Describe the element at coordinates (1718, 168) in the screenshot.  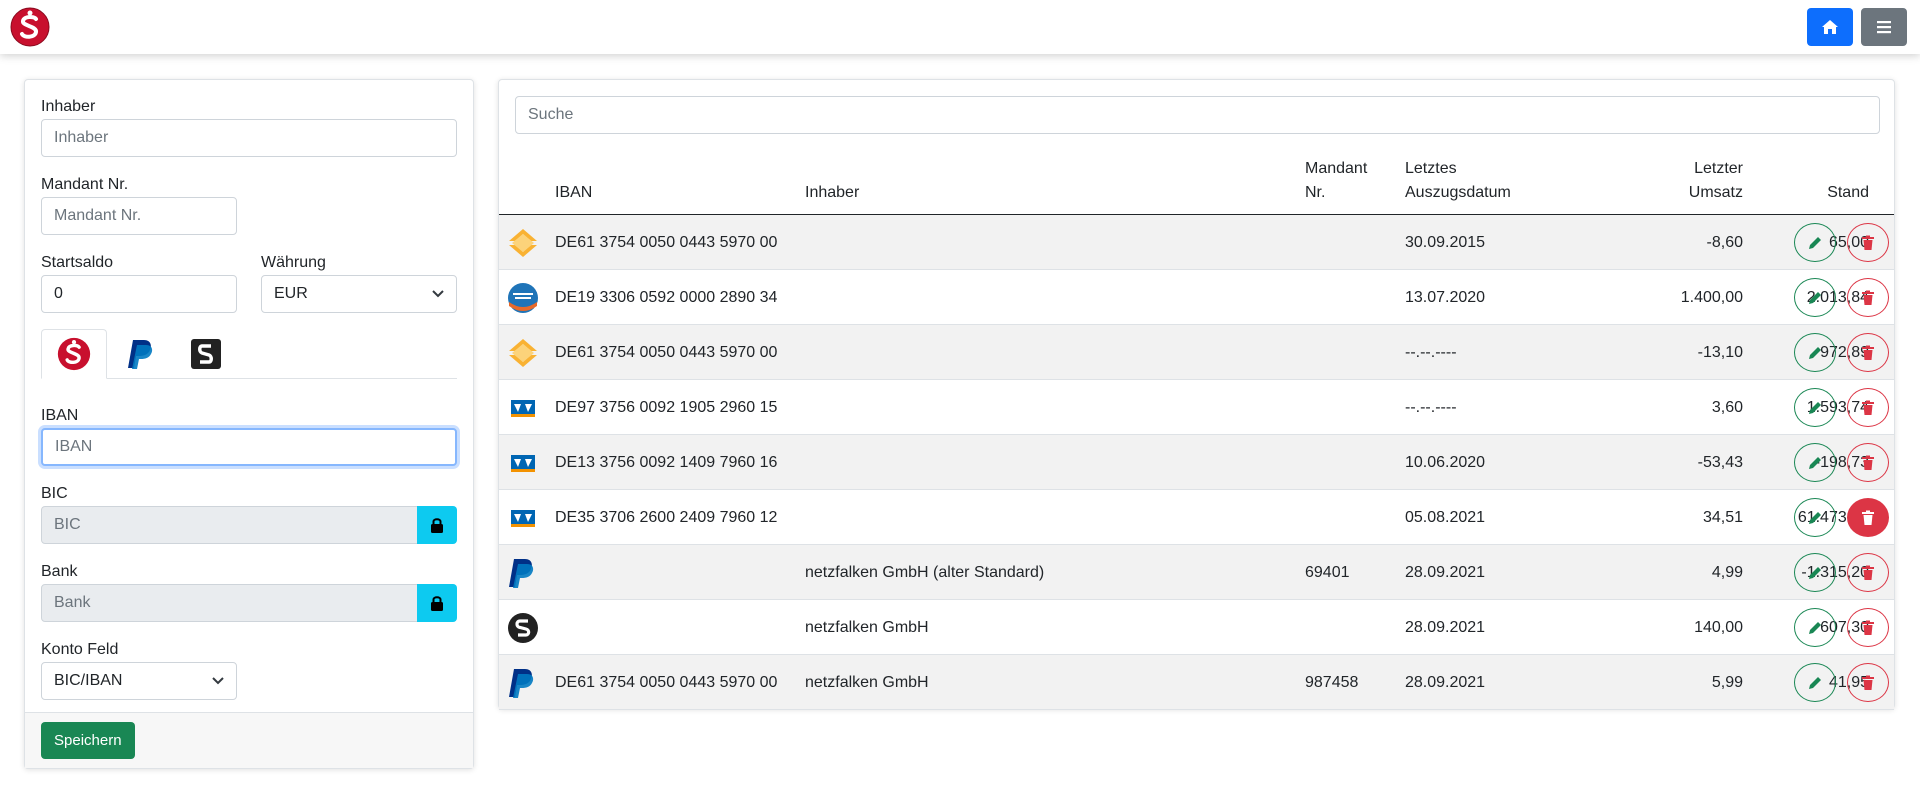
I see `col-header-umsatz-line1: Letzter` at that location.